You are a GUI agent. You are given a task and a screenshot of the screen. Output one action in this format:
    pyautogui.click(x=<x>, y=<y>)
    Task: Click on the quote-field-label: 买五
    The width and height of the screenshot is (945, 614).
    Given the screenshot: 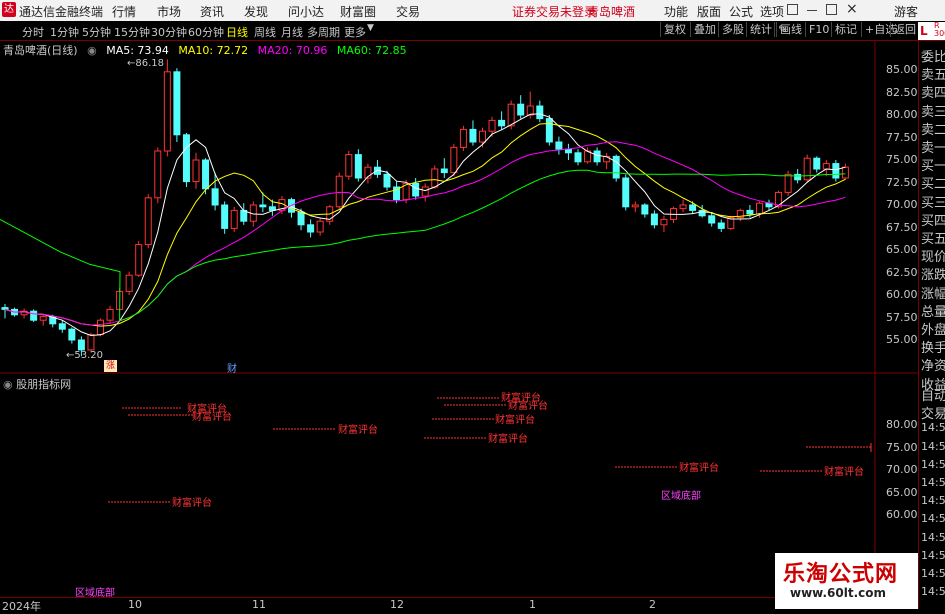 What is the action you would take?
    pyautogui.click(x=933, y=239)
    